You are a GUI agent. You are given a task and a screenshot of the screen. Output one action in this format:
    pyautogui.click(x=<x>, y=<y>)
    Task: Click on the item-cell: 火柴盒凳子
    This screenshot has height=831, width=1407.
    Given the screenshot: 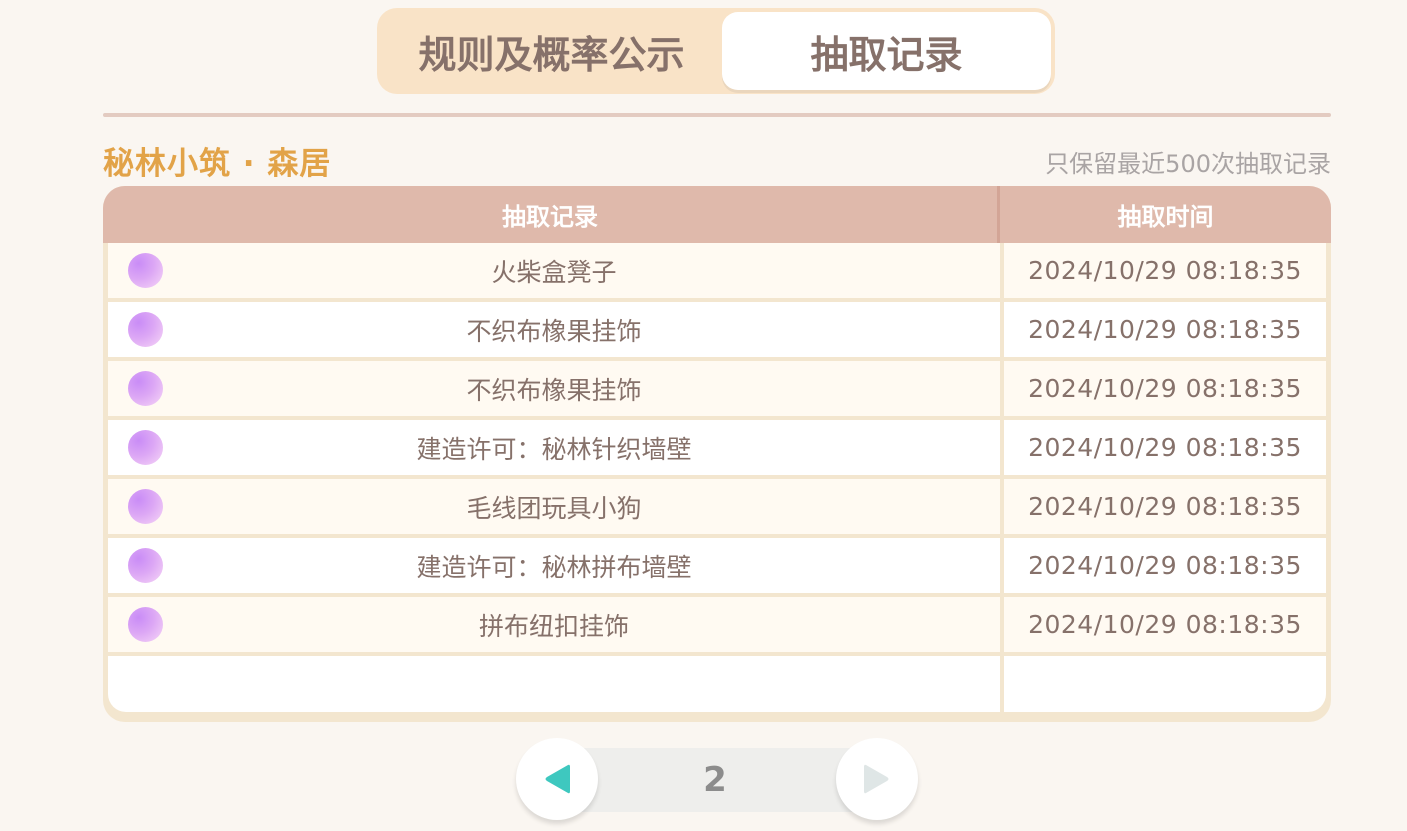 What is the action you would take?
    pyautogui.click(x=554, y=270)
    